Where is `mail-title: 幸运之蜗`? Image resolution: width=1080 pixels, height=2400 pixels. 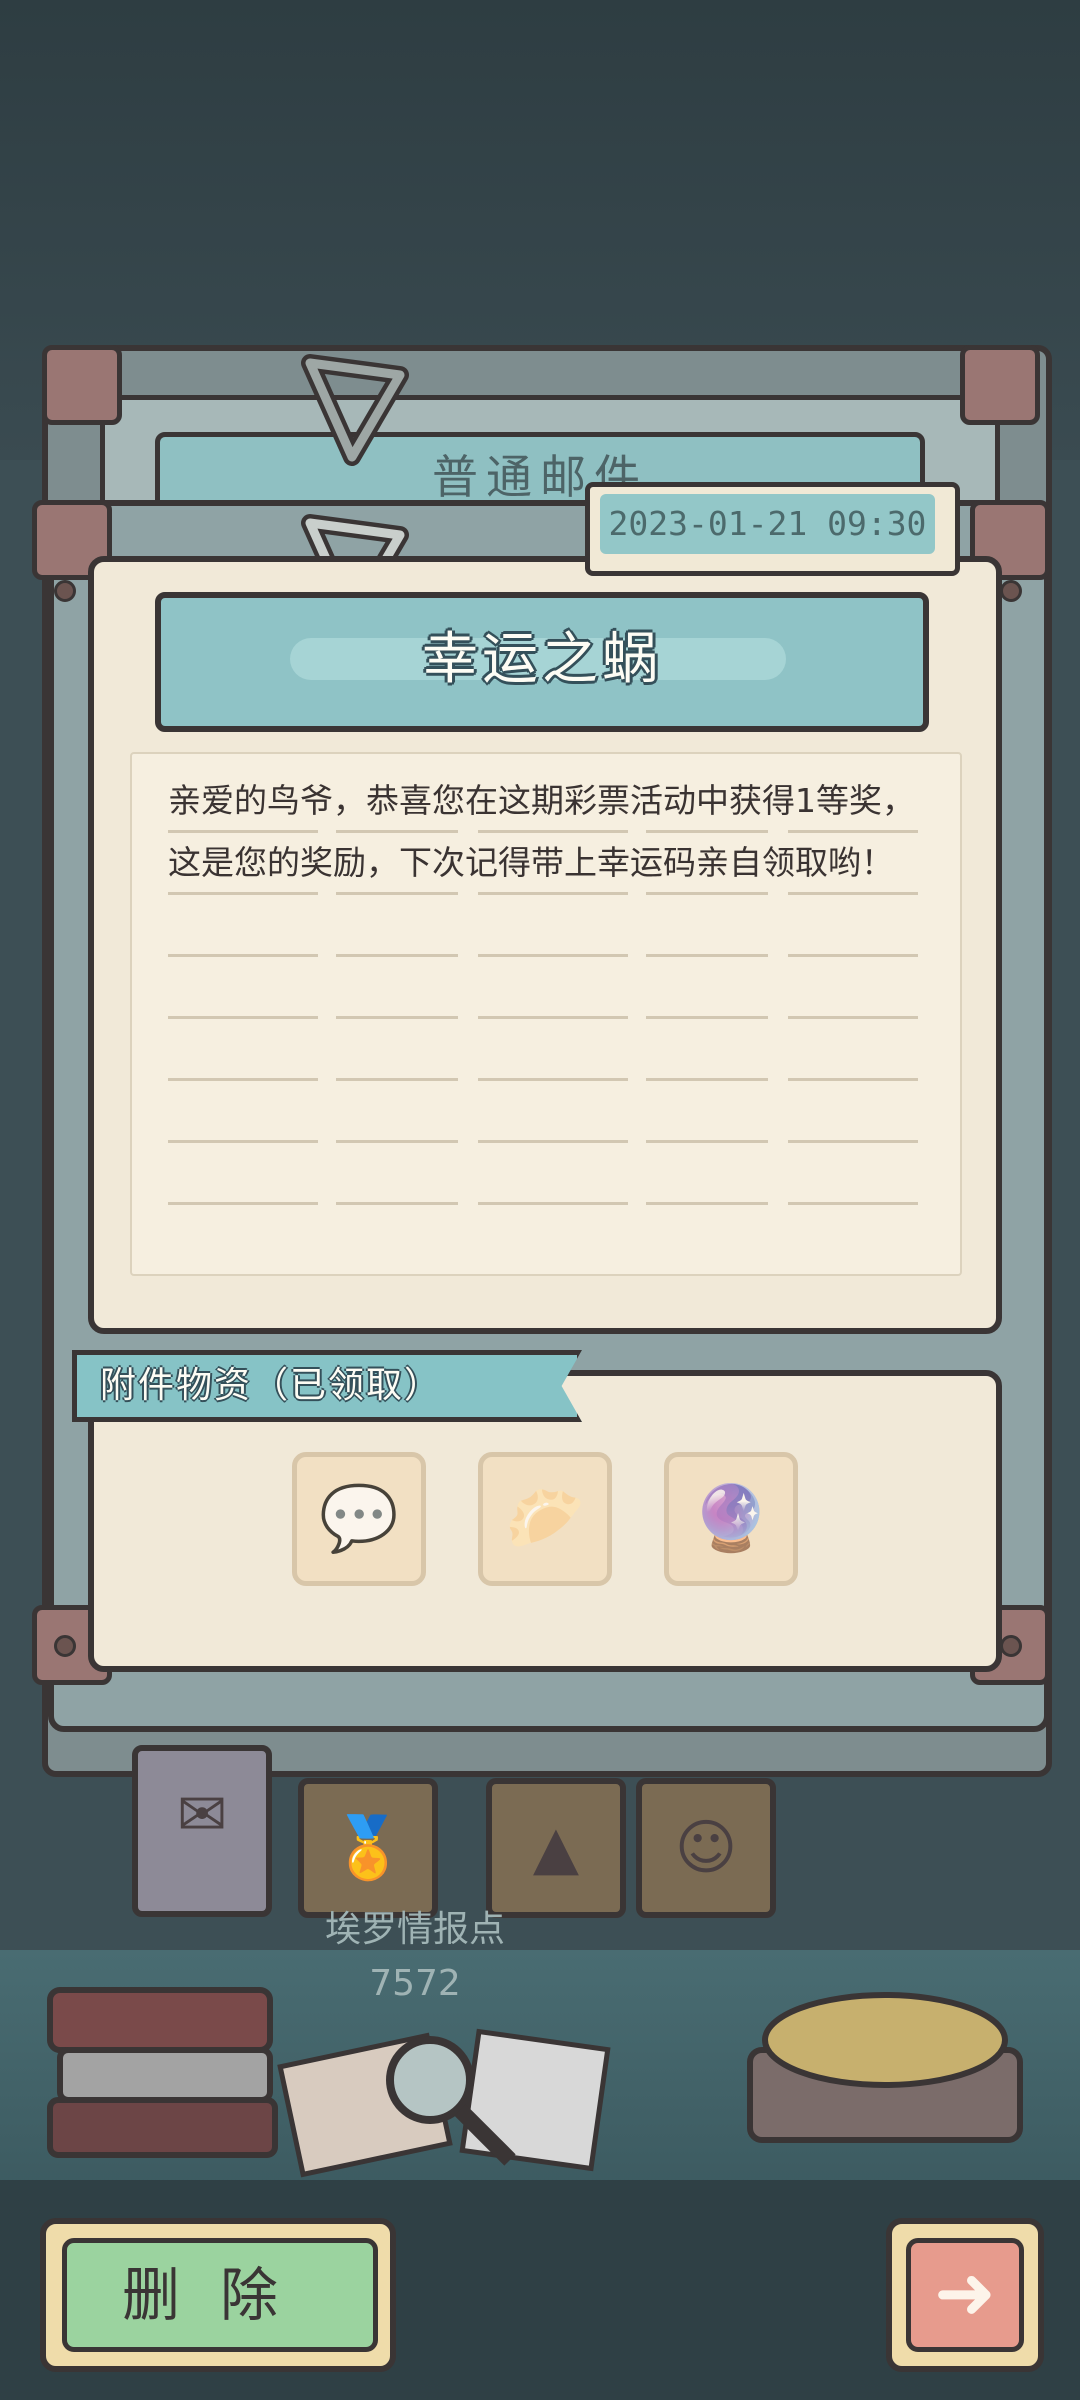
mail-title: 幸运之蜗 is located at coordinates (542, 659).